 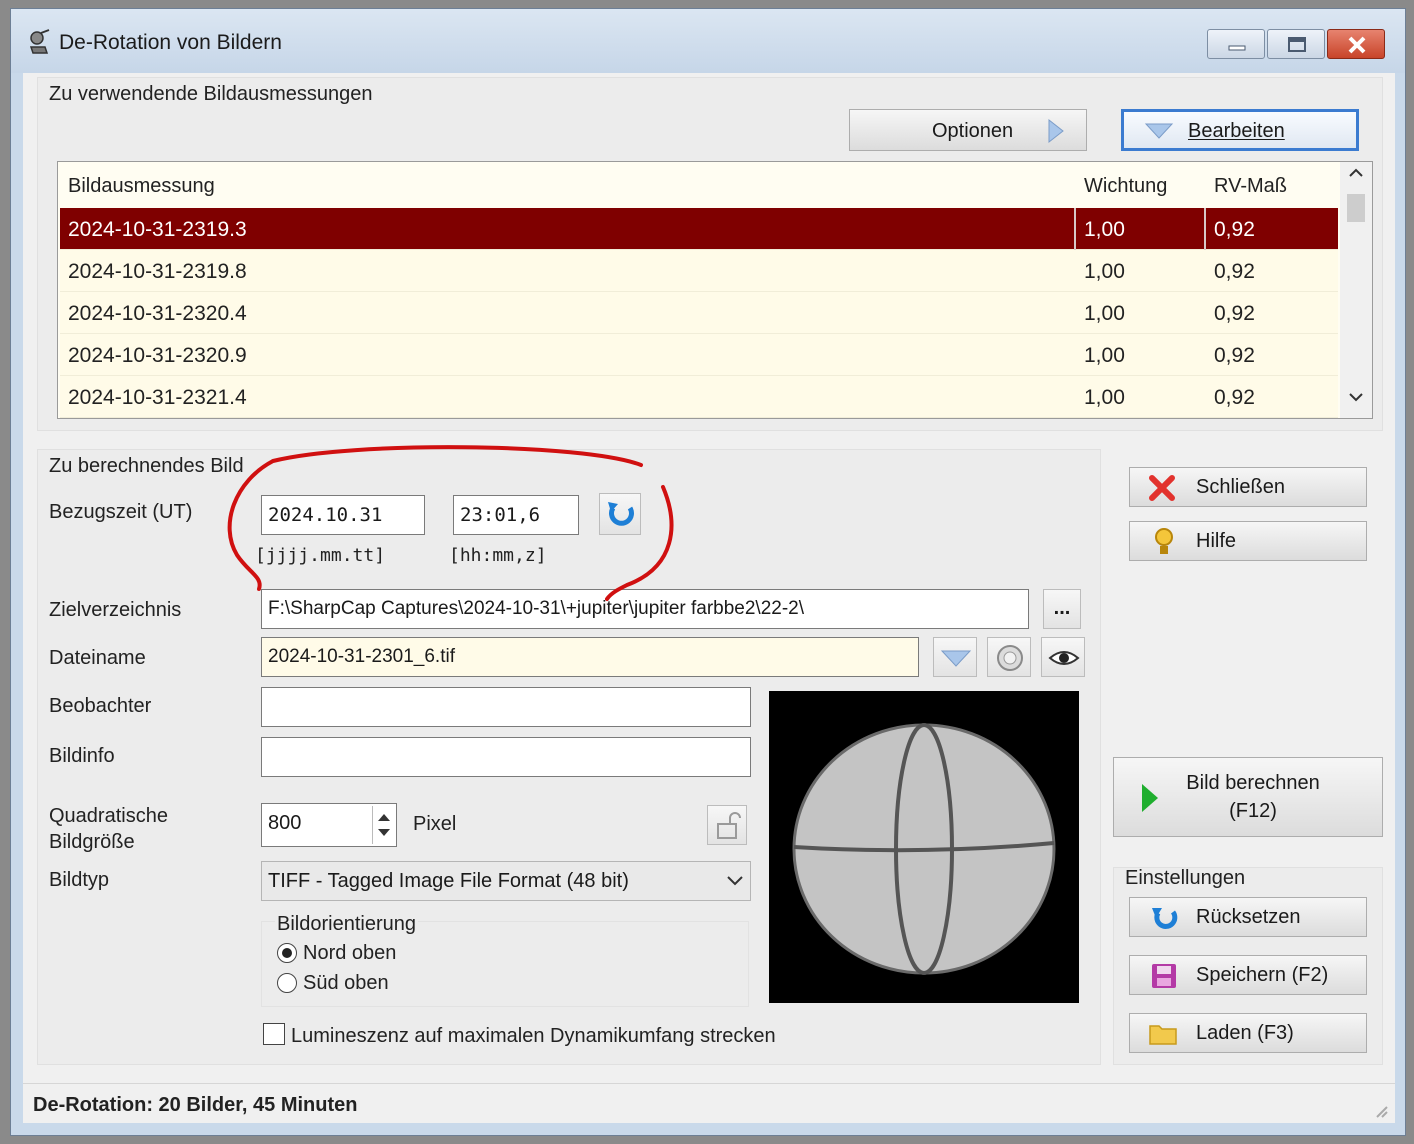 I want to click on filename-label: Dateiname, so click(x=97, y=658).